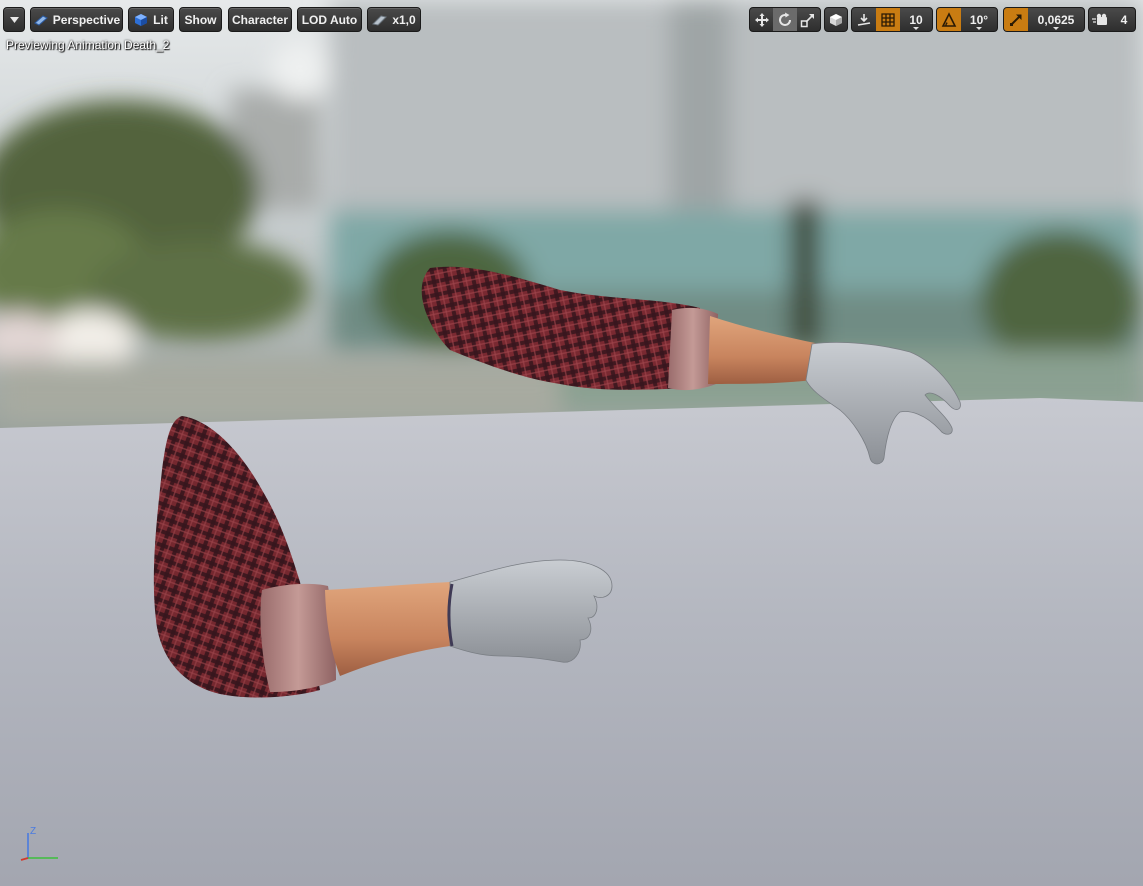 This screenshot has width=1143, height=886. What do you see at coordinates (141, 19) in the screenshot?
I see `lit-cube-icon` at bounding box center [141, 19].